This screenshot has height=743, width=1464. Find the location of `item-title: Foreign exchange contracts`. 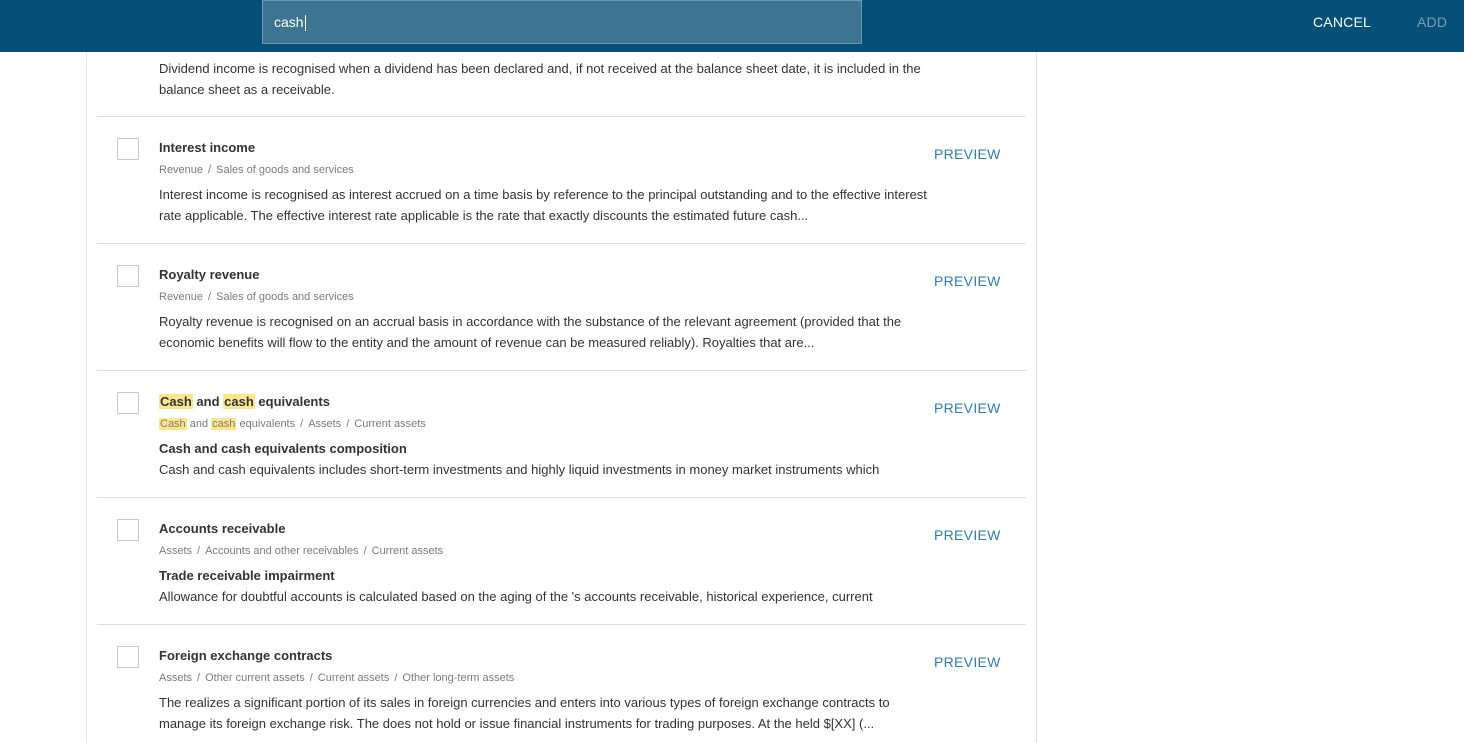

item-title: Foreign exchange contracts is located at coordinates (246, 655).